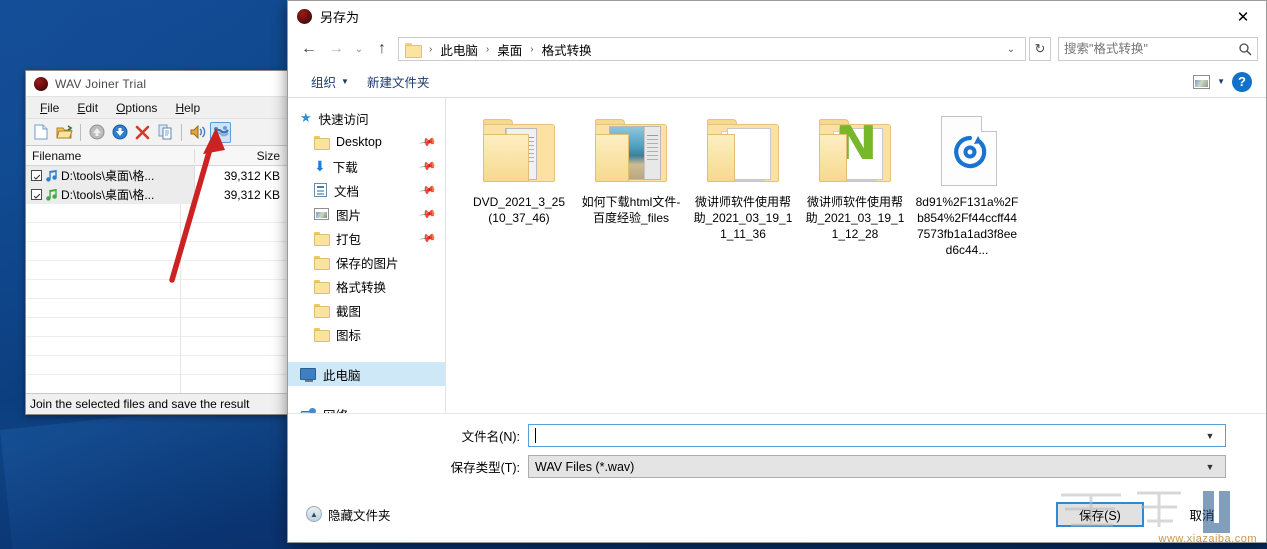 This screenshot has width=1267, height=549. What do you see at coordinates (136, 108) in the screenshot?
I see `menu-options: Options` at bounding box center [136, 108].